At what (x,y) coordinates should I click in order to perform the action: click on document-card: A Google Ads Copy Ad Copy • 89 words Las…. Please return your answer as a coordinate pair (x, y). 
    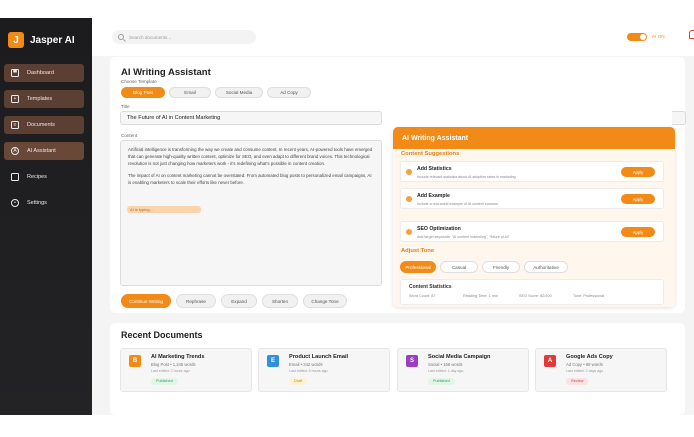
    Looking at the image, I should click on (601, 370).